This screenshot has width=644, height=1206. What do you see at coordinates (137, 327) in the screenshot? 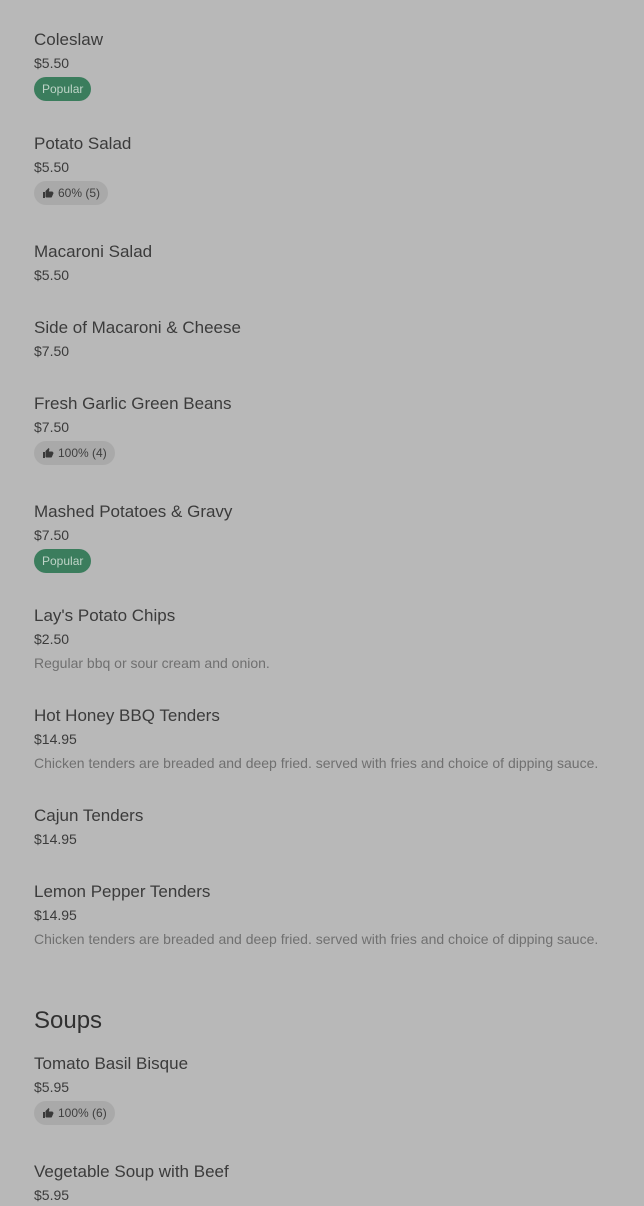
I see `item-name: Side of Macaroni & Cheese` at bounding box center [137, 327].